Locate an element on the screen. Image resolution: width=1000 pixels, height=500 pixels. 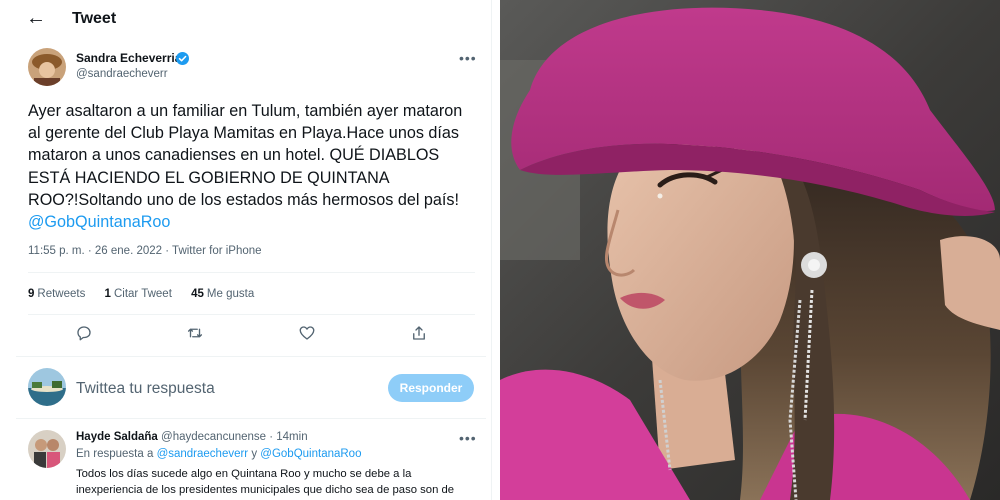
share-icon is located at coordinates (420, 334).